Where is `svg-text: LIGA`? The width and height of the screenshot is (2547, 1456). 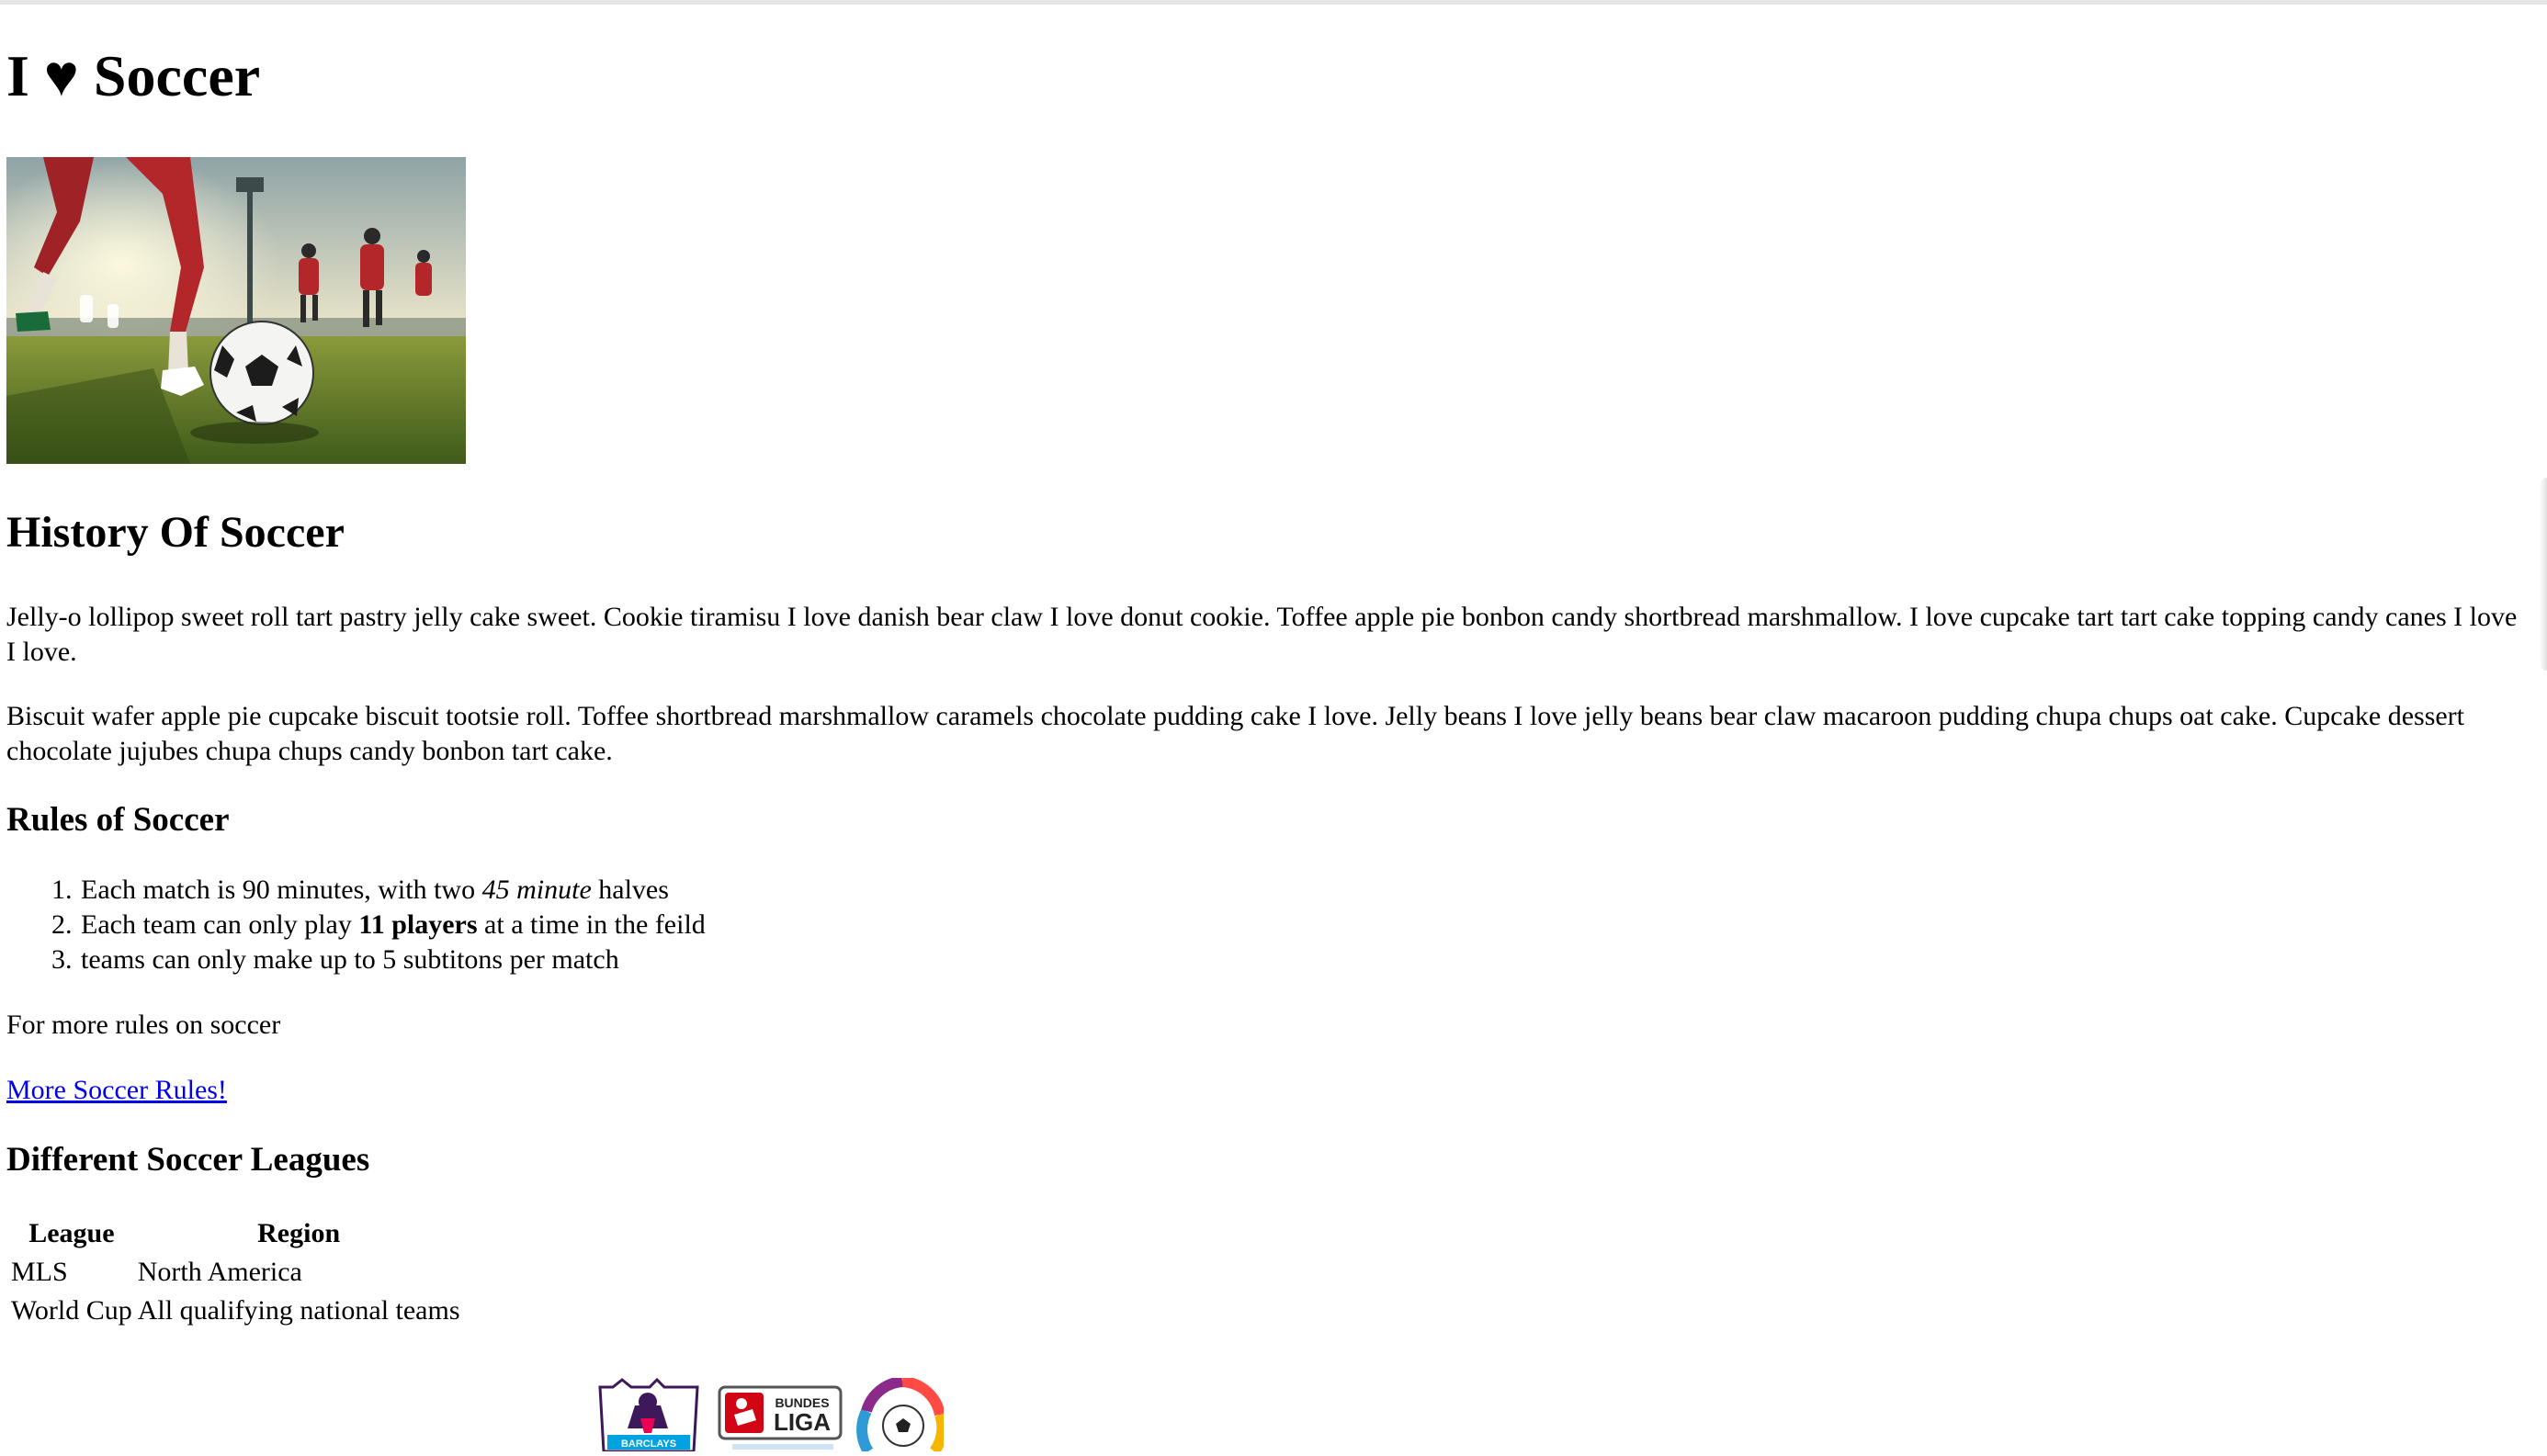 svg-text: LIGA is located at coordinates (802, 1422).